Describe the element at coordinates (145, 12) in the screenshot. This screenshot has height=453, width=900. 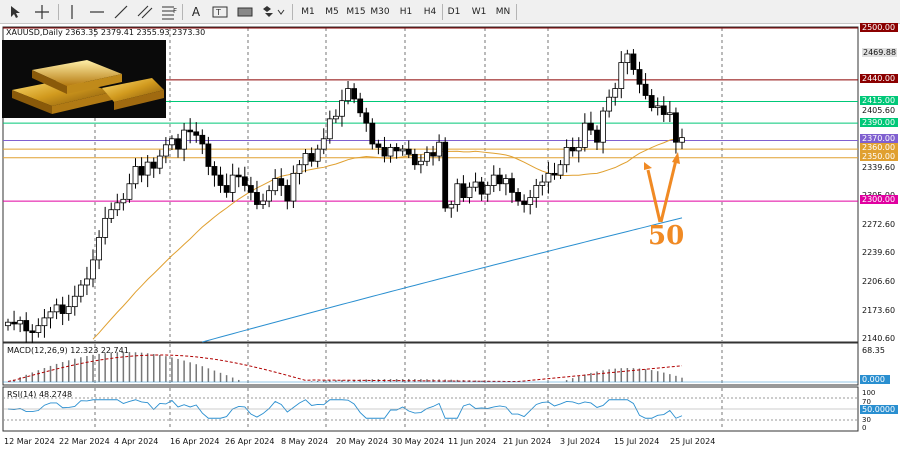
I see `channel-icon` at that location.